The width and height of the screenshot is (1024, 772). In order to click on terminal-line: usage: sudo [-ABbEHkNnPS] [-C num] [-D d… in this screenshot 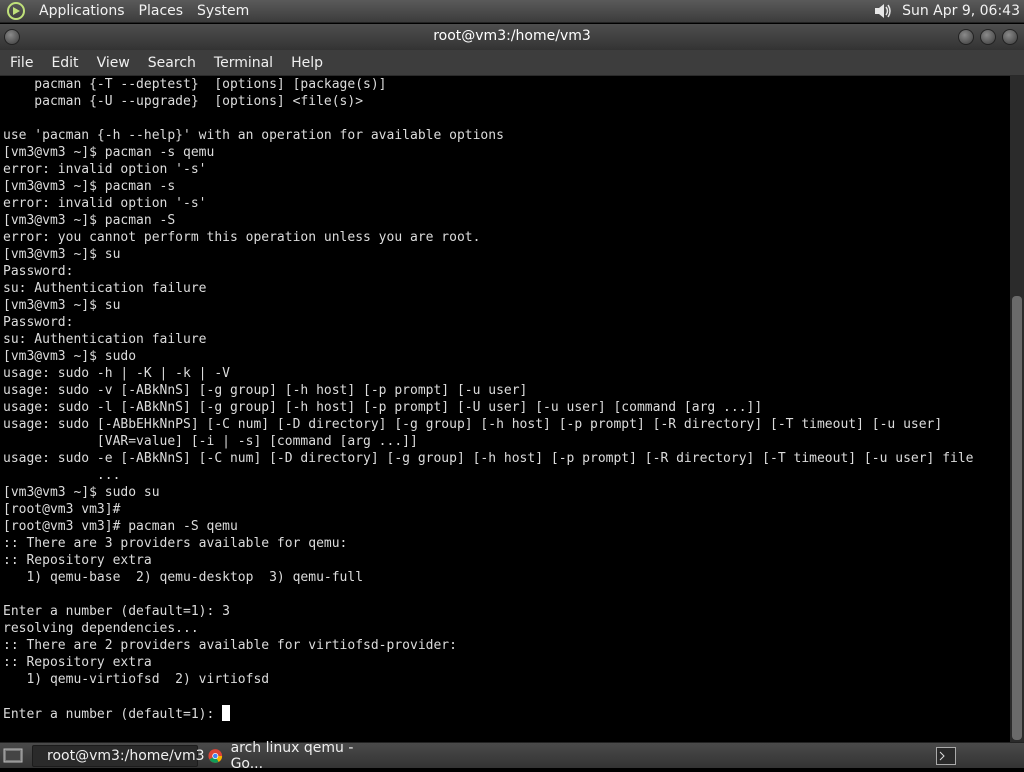, I will do `click(473, 424)`.